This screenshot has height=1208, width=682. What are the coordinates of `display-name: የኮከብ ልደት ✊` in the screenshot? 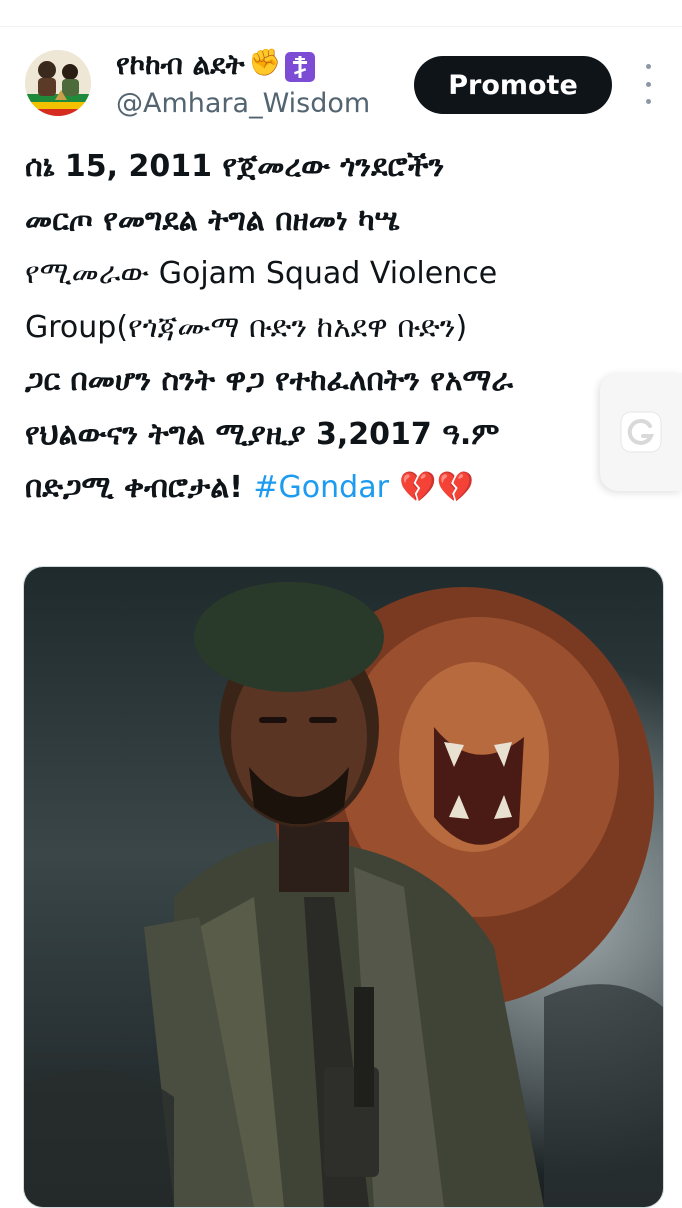 It's located at (215, 65).